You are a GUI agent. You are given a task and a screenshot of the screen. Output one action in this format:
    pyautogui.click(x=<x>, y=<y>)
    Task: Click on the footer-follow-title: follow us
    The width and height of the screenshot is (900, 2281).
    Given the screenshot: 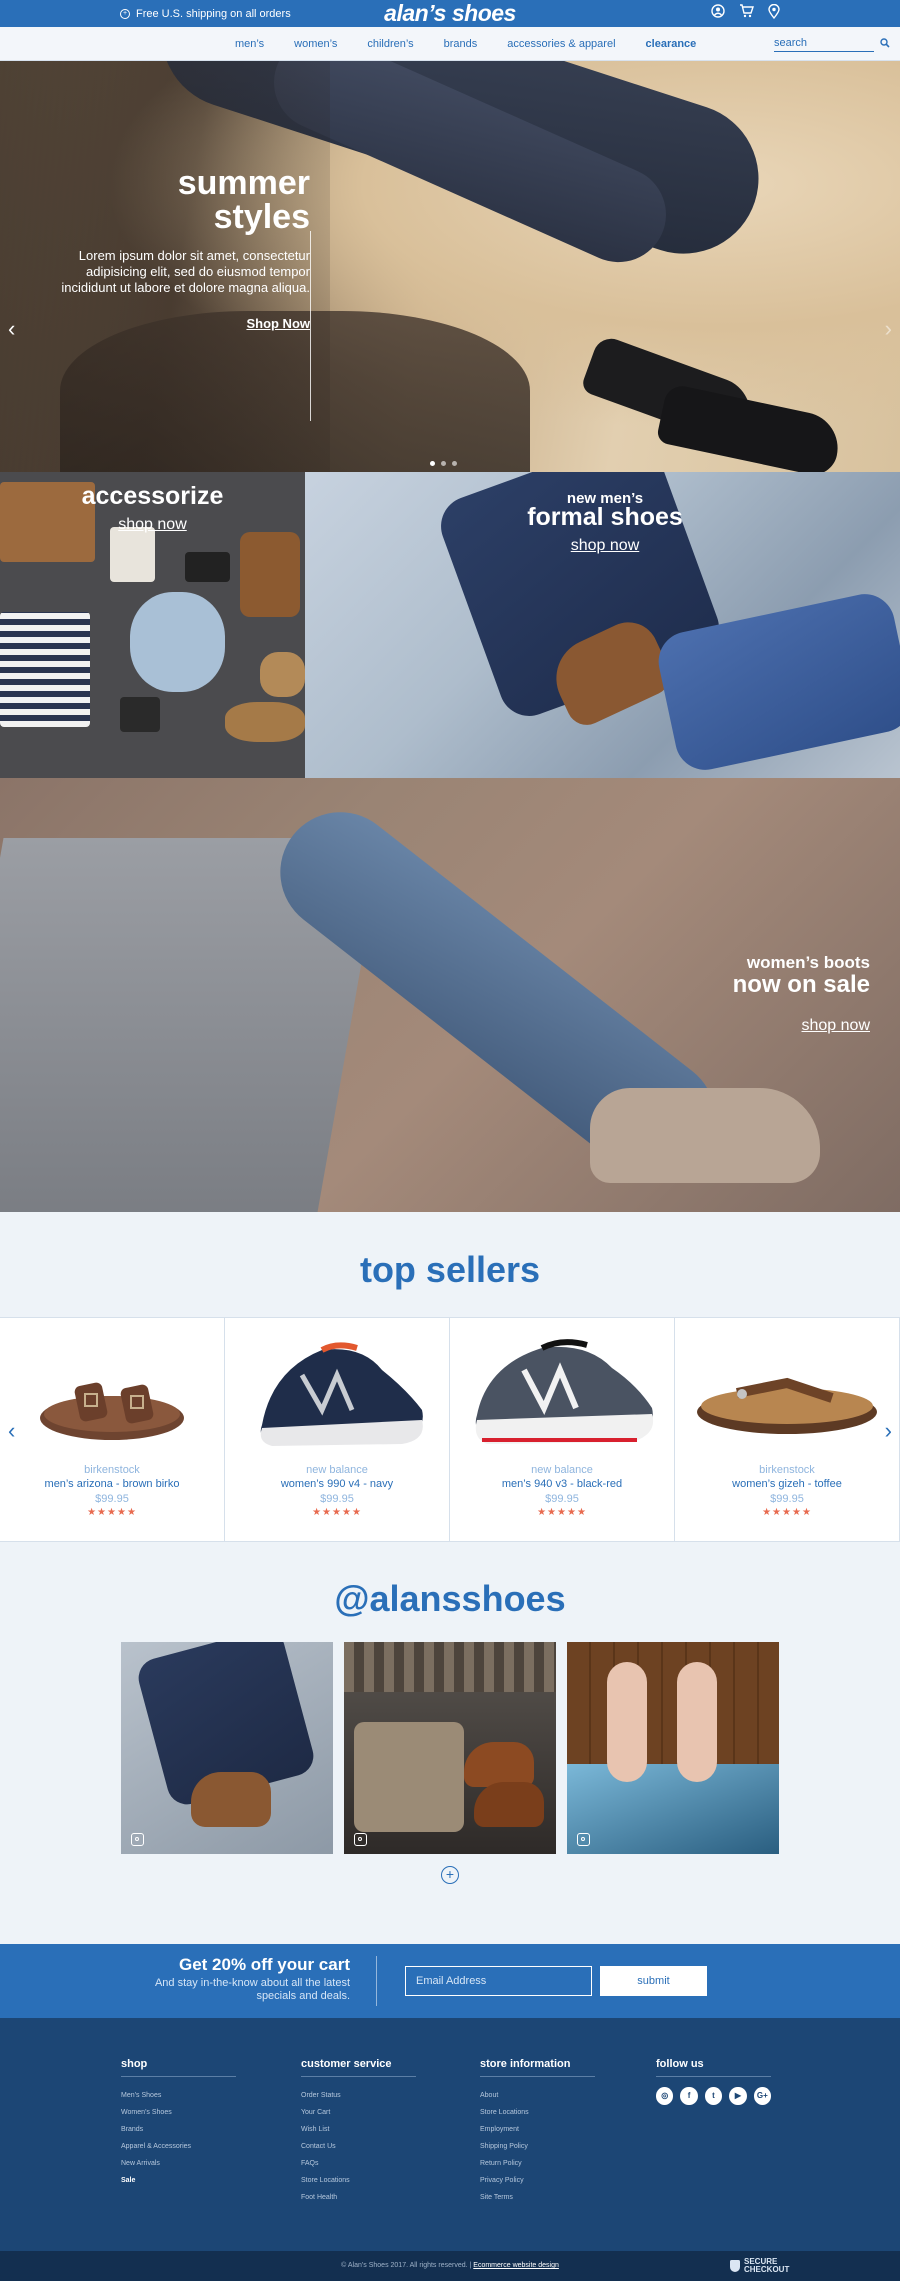 What is the action you would take?
    pyautogui.click(x=713, y=2067)
    